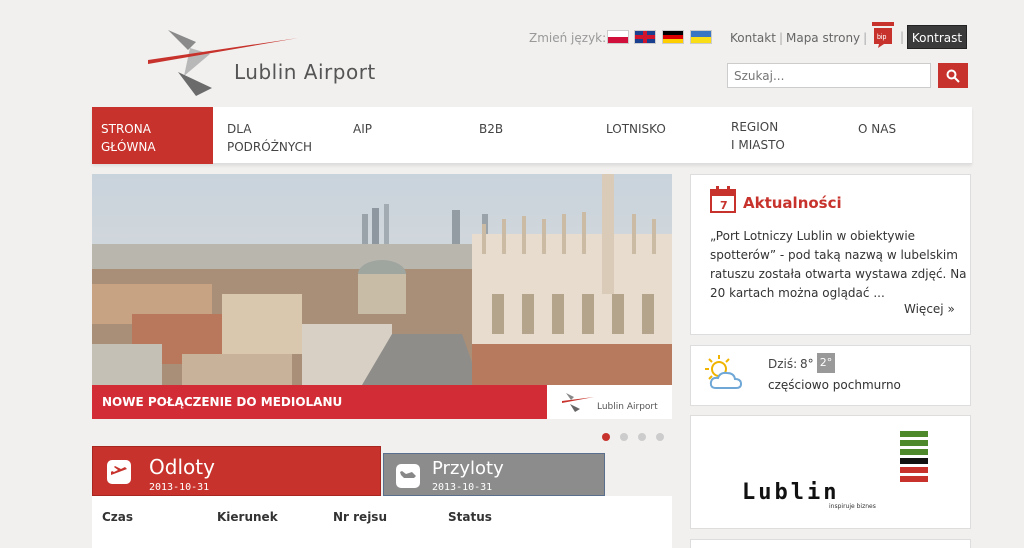 Image resolution: width=1024 pixels, height=548 pixels. Describe the element at coordinates (383, 135) in the screenshot. I see `nav-item-aip: AIP` at that location.